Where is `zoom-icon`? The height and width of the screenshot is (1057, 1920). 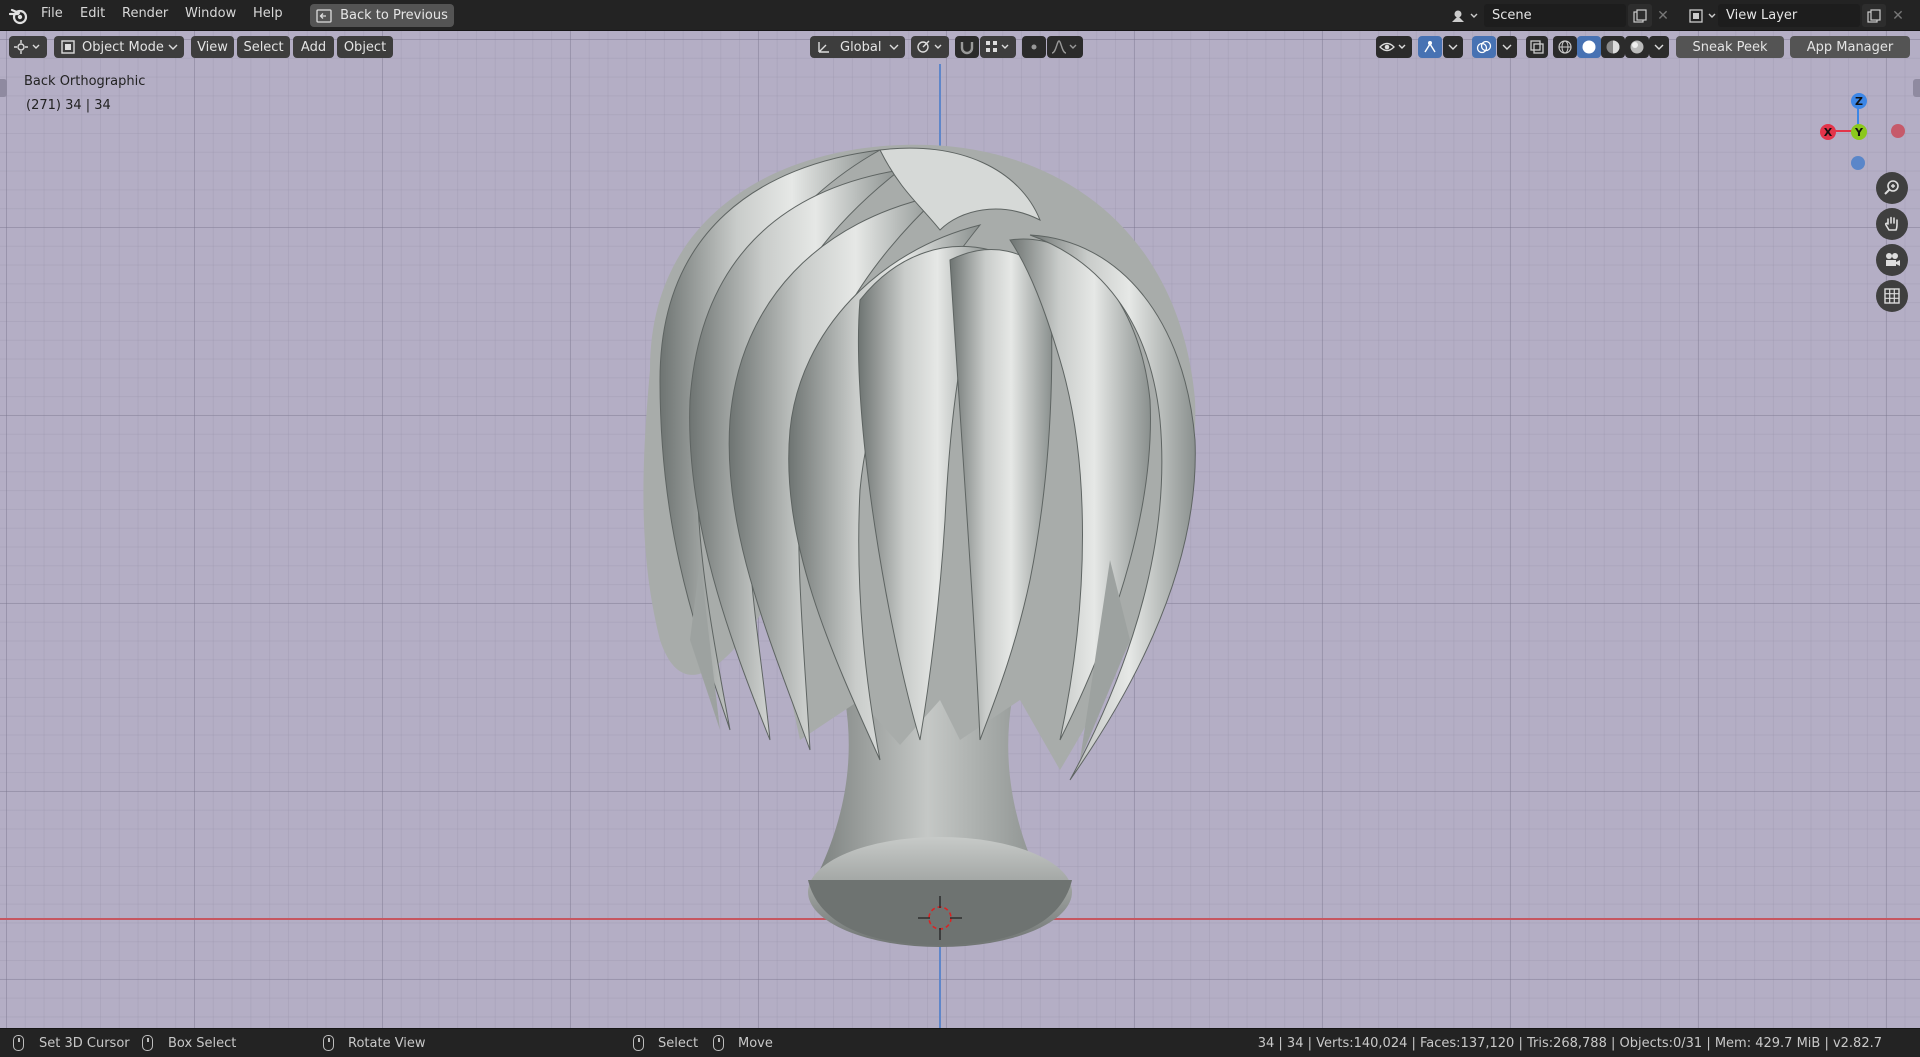 zoom-icon is located at coordinates (1891, 187).